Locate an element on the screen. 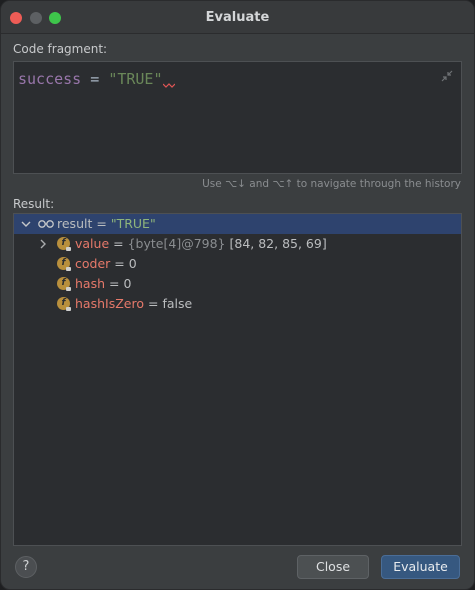  field-text: hash = 0 is located at coordinates (103, 284).